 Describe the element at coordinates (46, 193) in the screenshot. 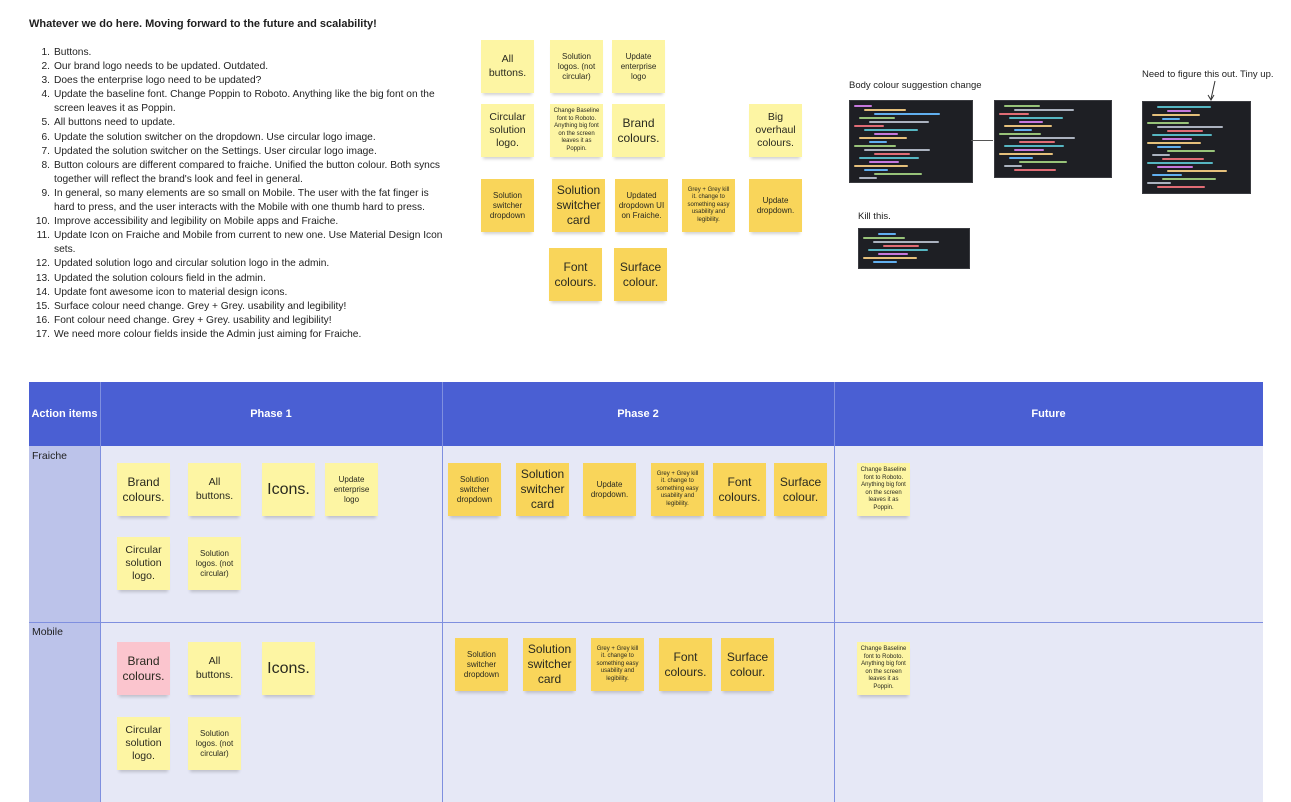

I see `todo-item-number: 9.` at that location.